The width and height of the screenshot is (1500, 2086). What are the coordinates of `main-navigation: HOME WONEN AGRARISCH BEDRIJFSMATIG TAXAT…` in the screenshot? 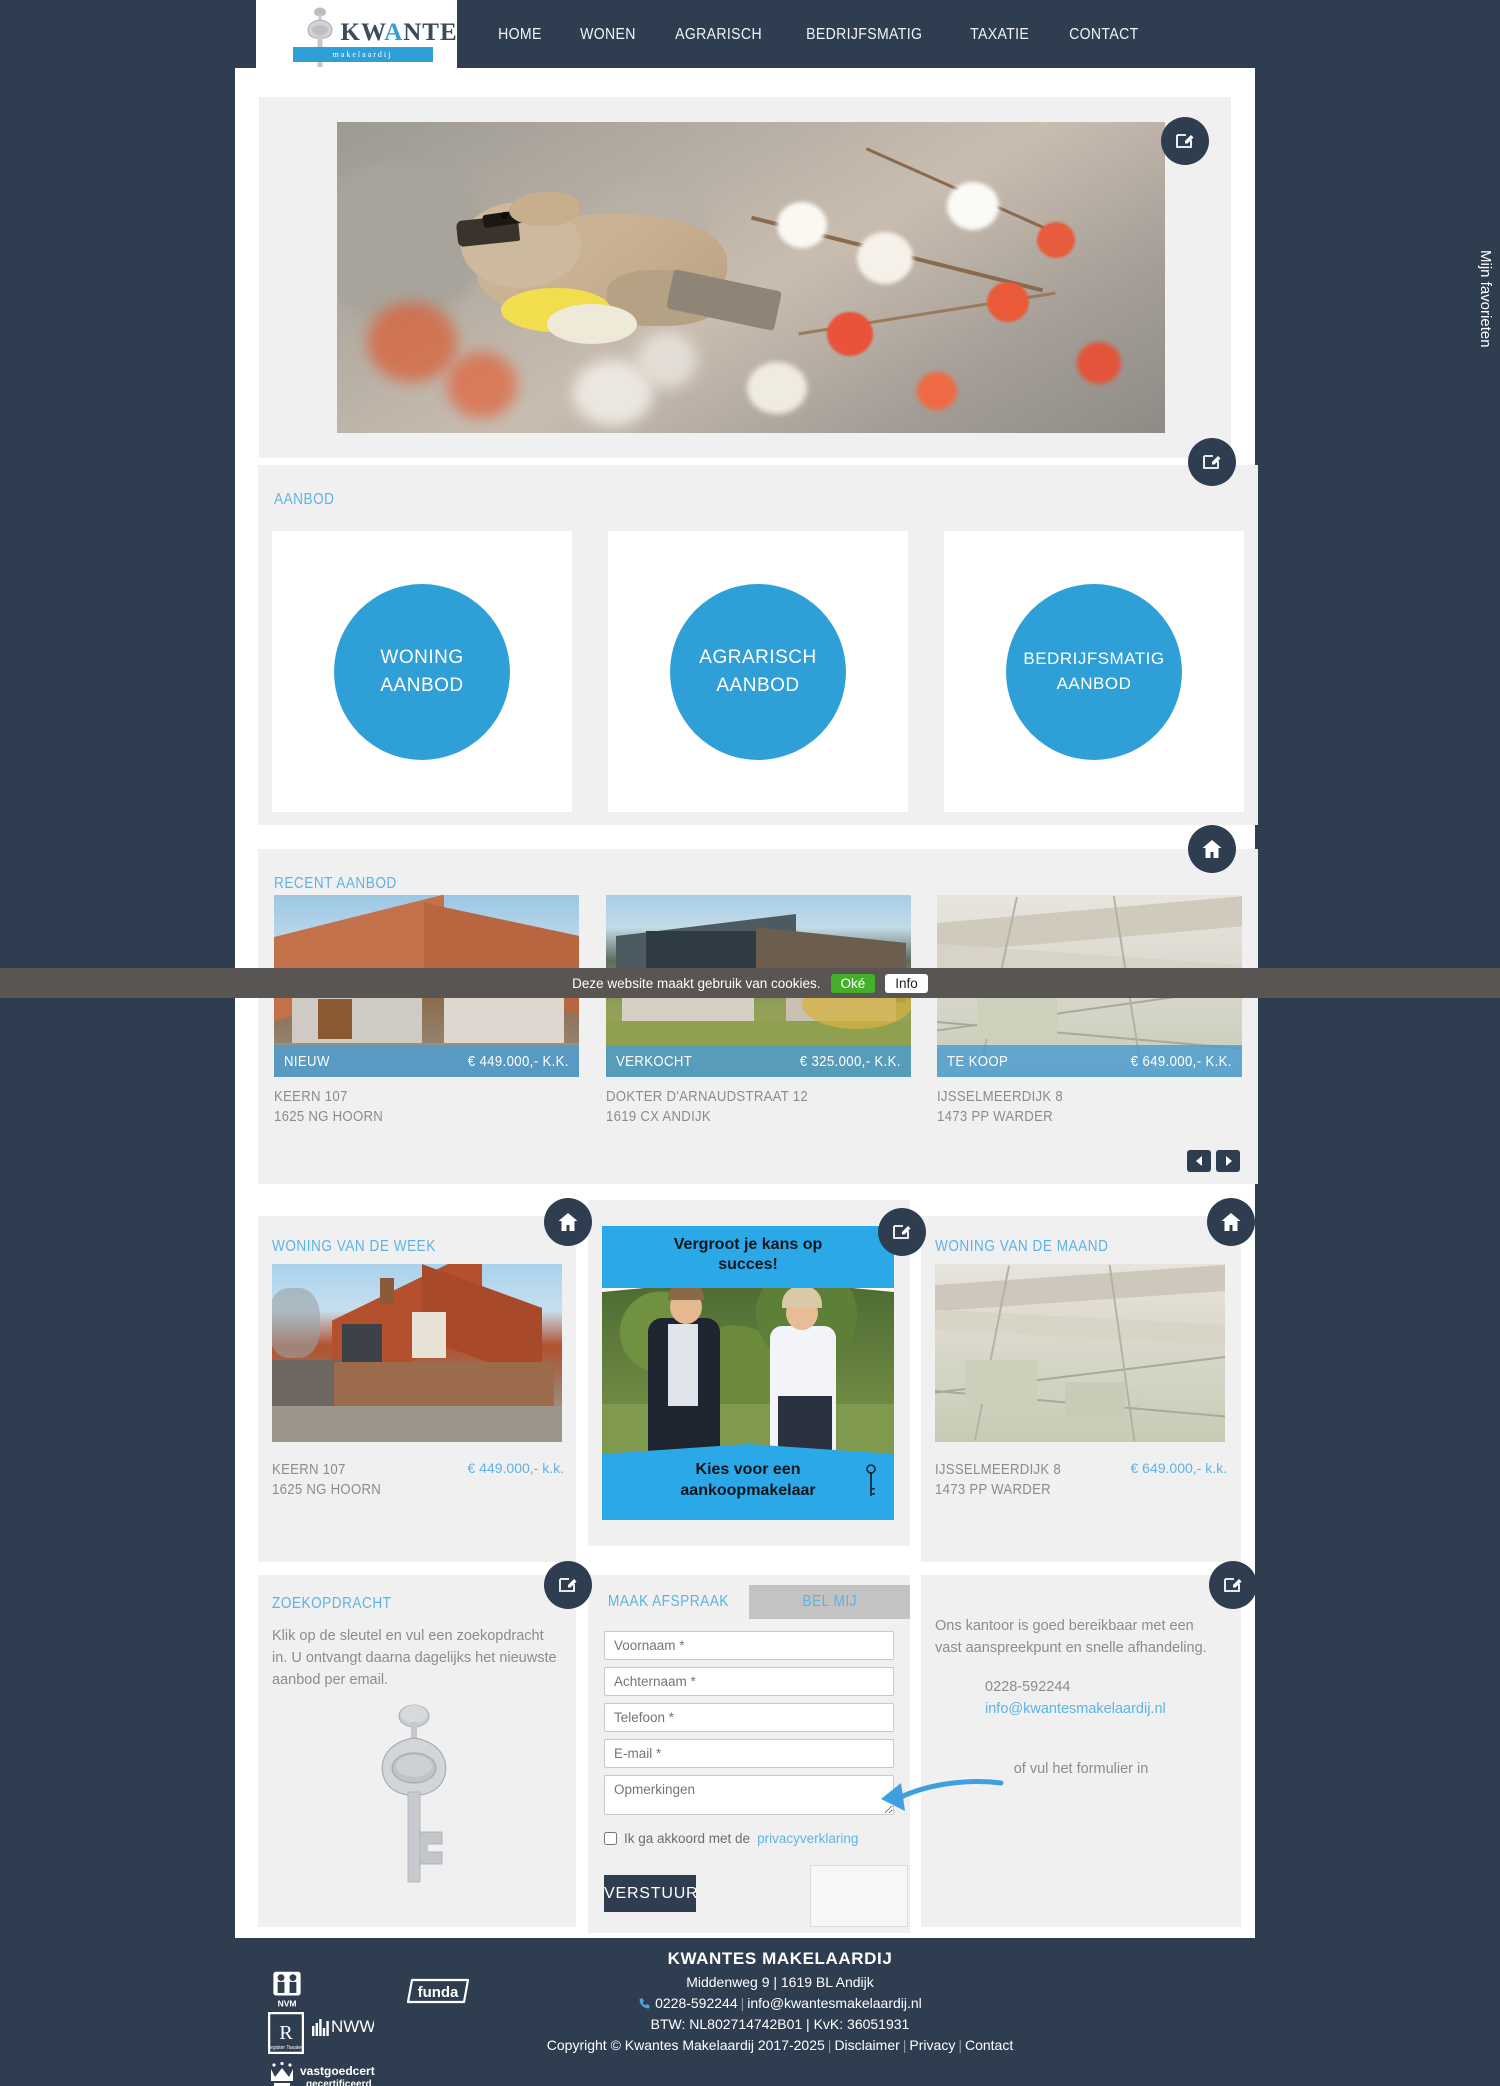 It's located at (825, 35).